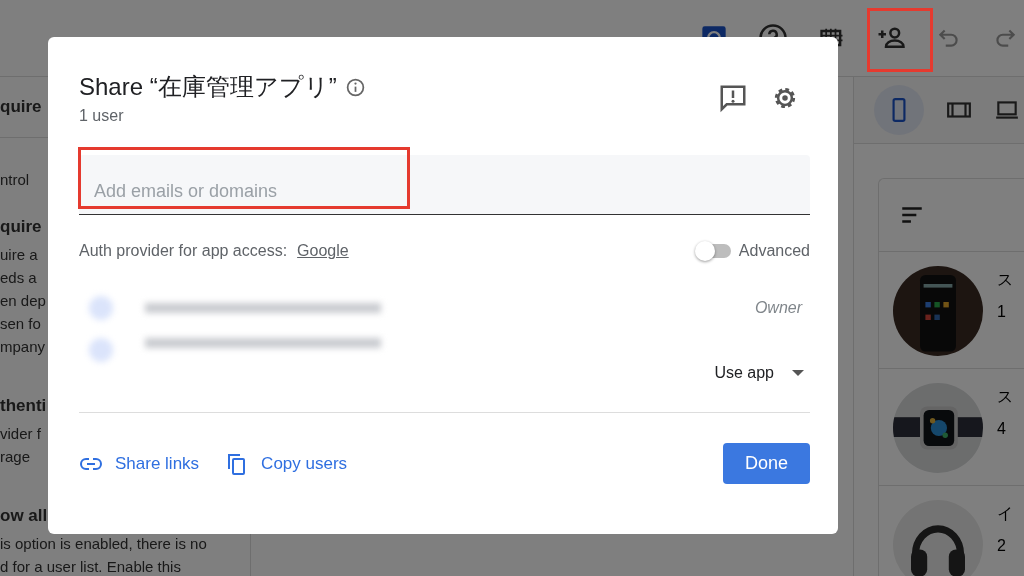  Describe the element at coordinates (323, 251) in the screenshot. I see `google-link: Google` at that location.